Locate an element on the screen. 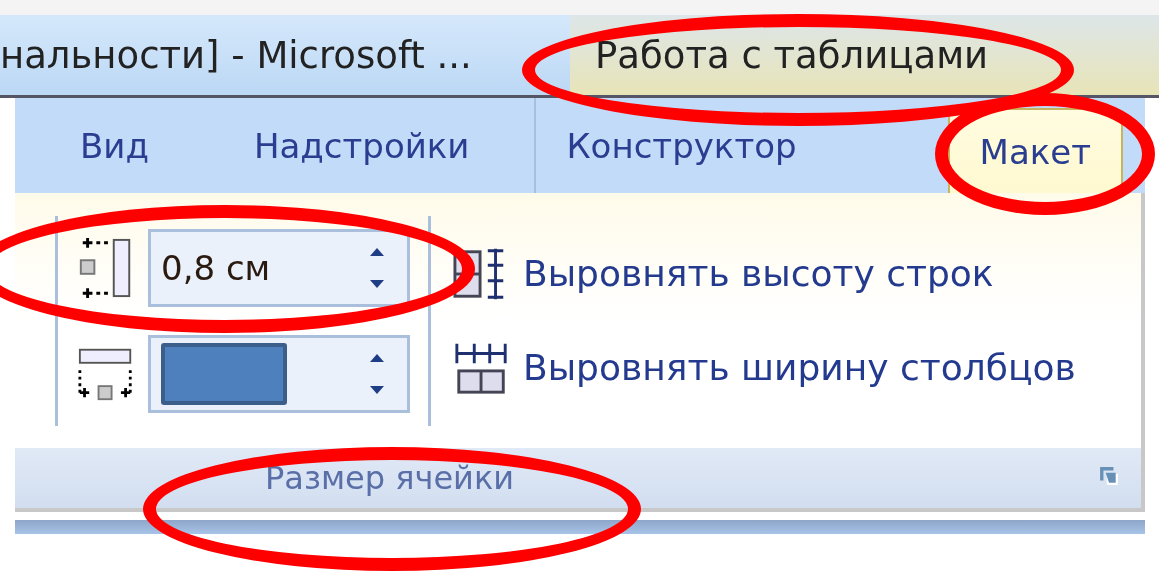  ribbon-command: Выровнять высоту строк is located at coordinates (764, 273).